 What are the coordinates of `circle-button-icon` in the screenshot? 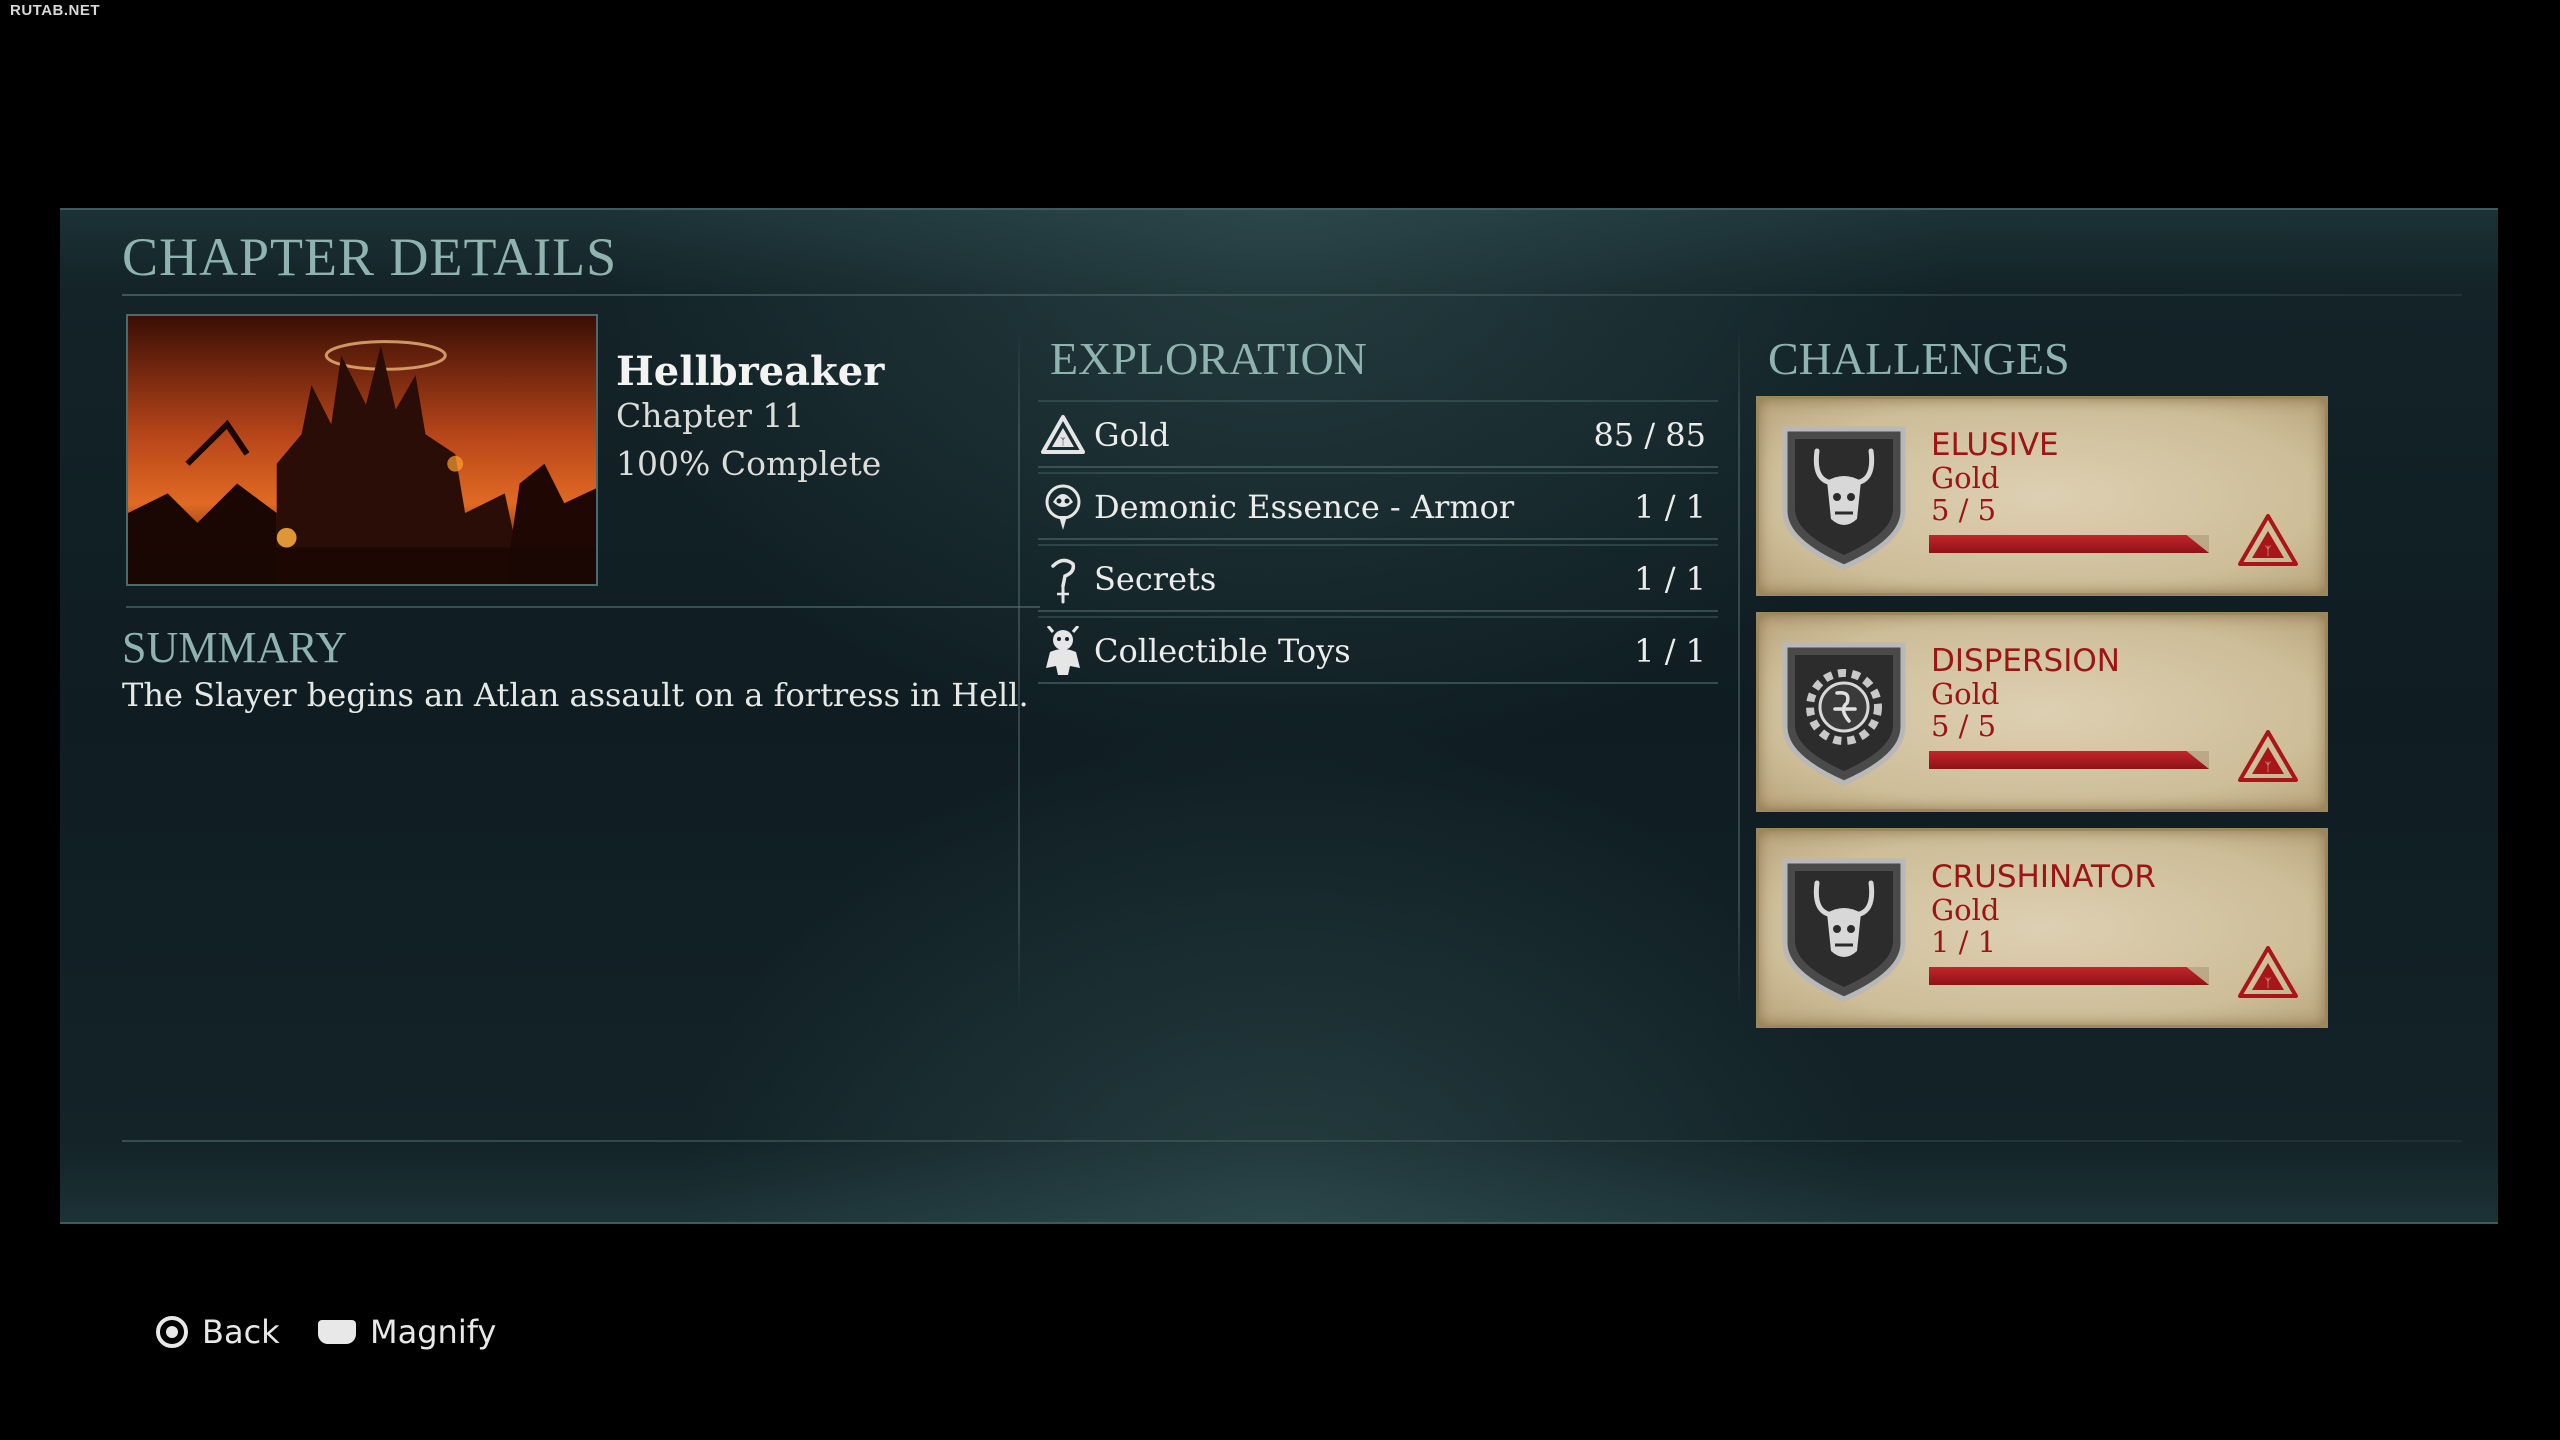 It's located at (172, 1332).